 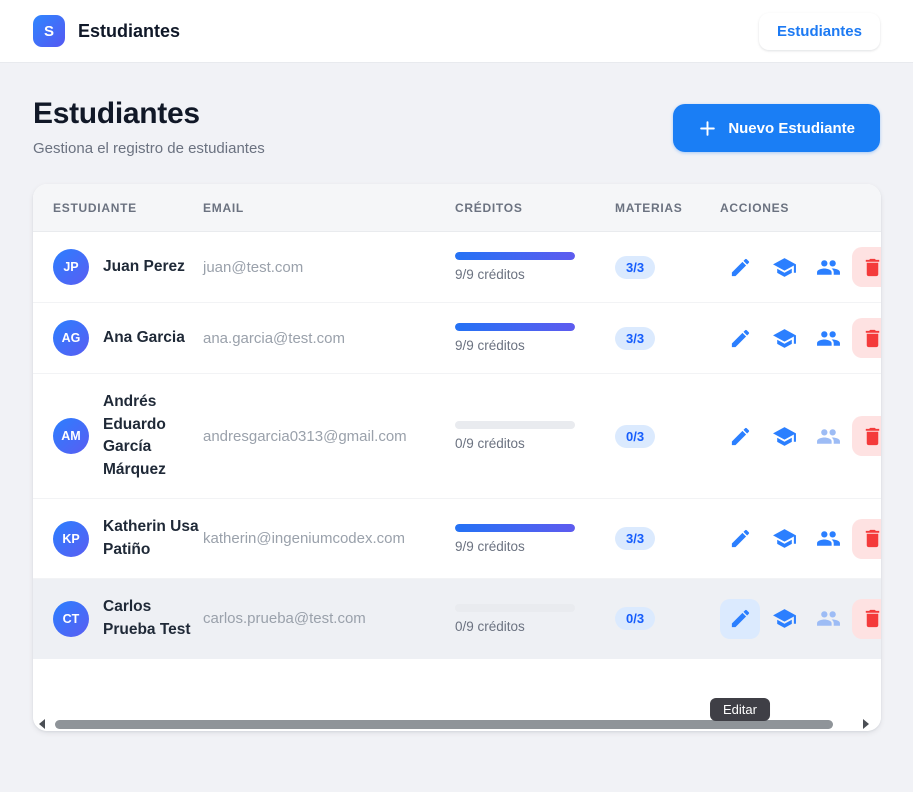 What do you see at coordinates (274, 338) in the screenshot?
I see `student-email: ana.garcia@test.com` at bounding box center [274, 338].